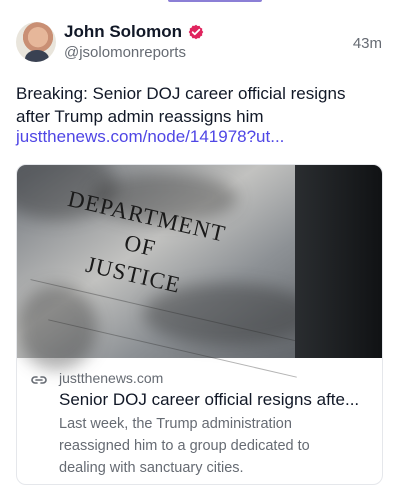  I want to click on link-icon, so click(39, 380).